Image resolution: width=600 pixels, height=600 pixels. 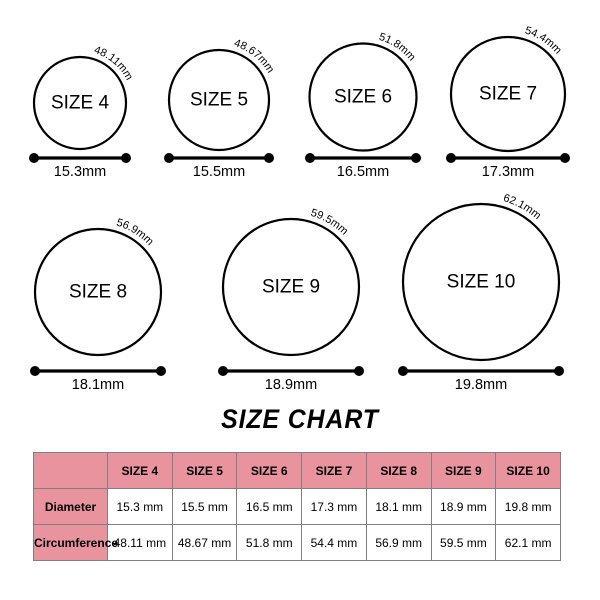 What do you see at coordinates (204, 542) in the screenshot?
I see `table-cell: 48.67 mm` at bounding box center [204, 542].